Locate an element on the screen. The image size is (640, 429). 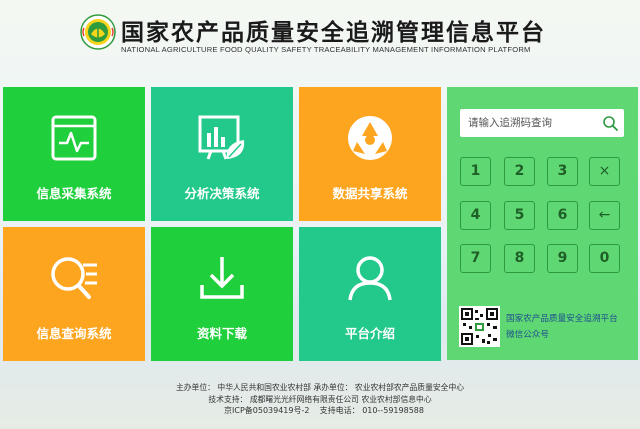
search-box is located at coordinates (542, 123).